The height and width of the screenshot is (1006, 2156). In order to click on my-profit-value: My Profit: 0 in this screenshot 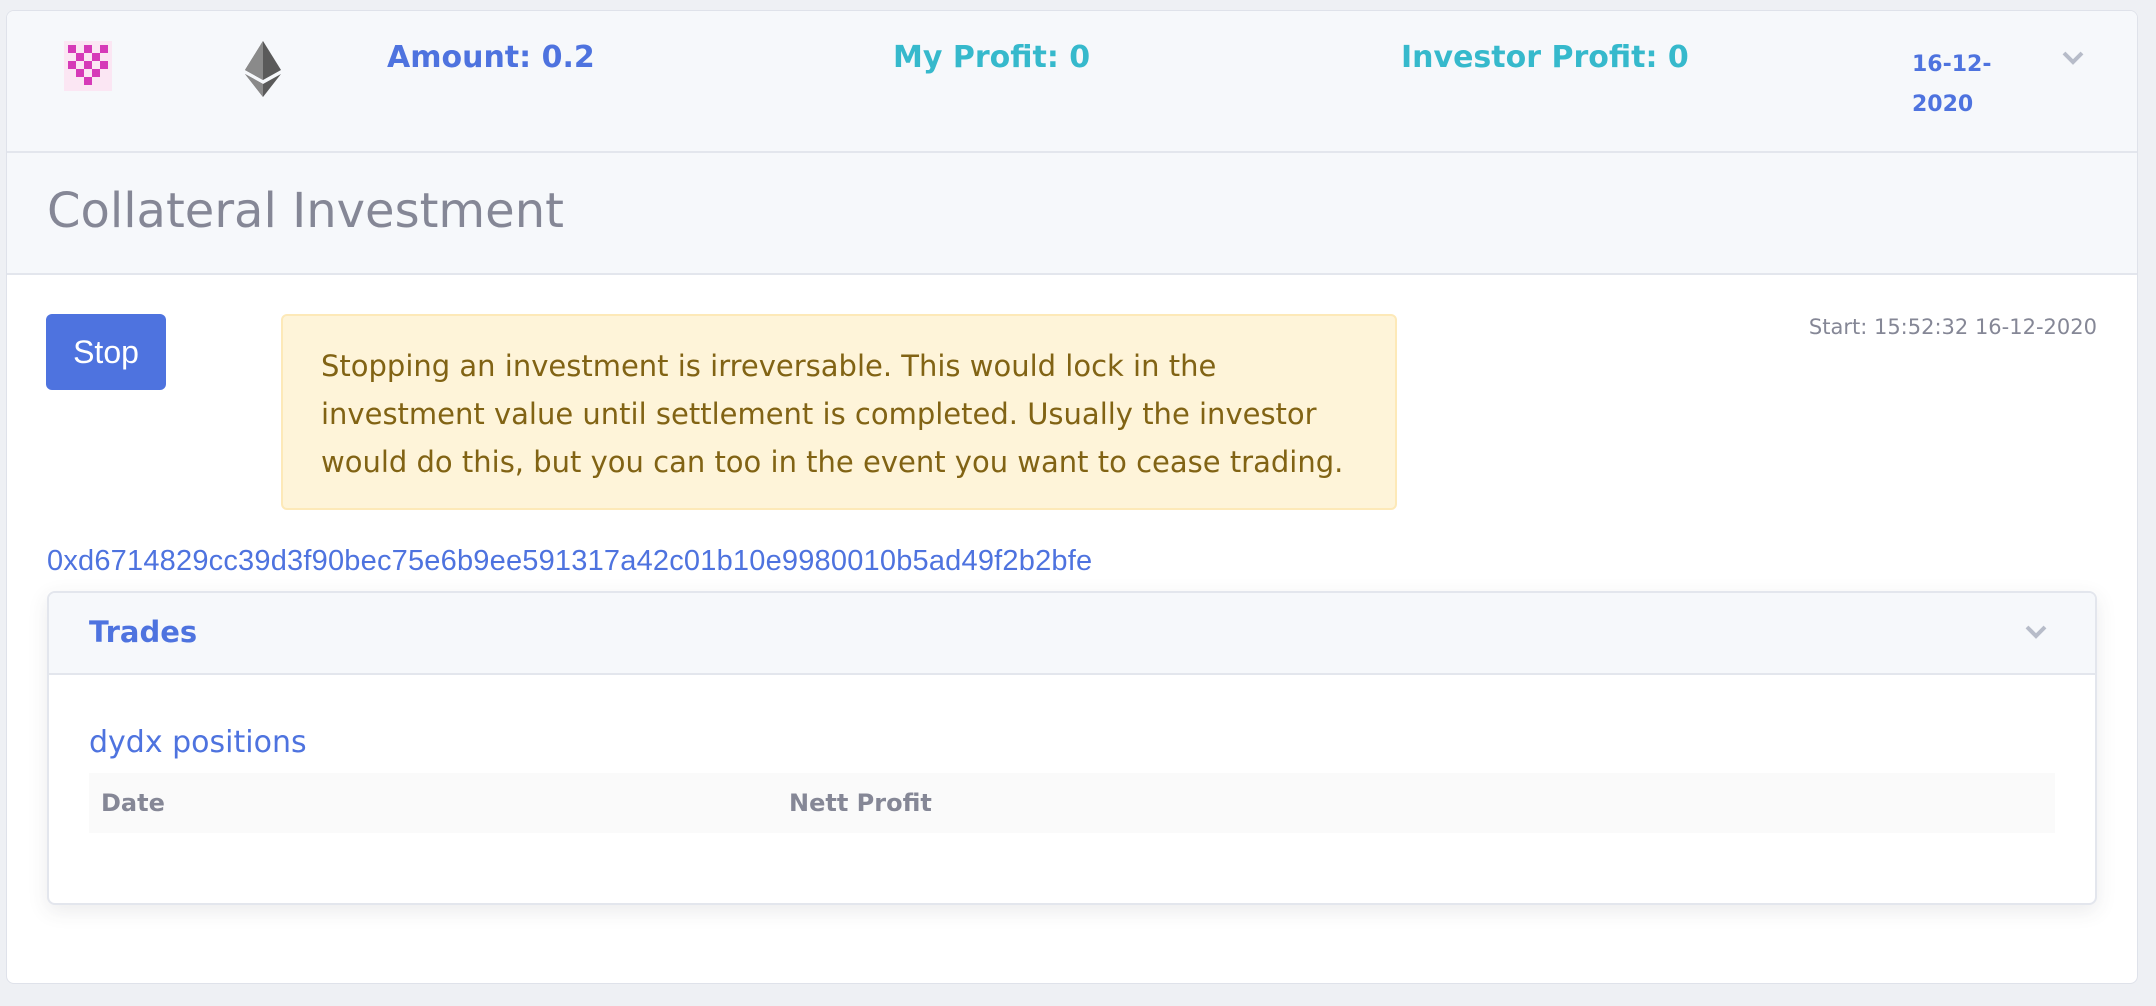, I will do `click(992, 57)`.